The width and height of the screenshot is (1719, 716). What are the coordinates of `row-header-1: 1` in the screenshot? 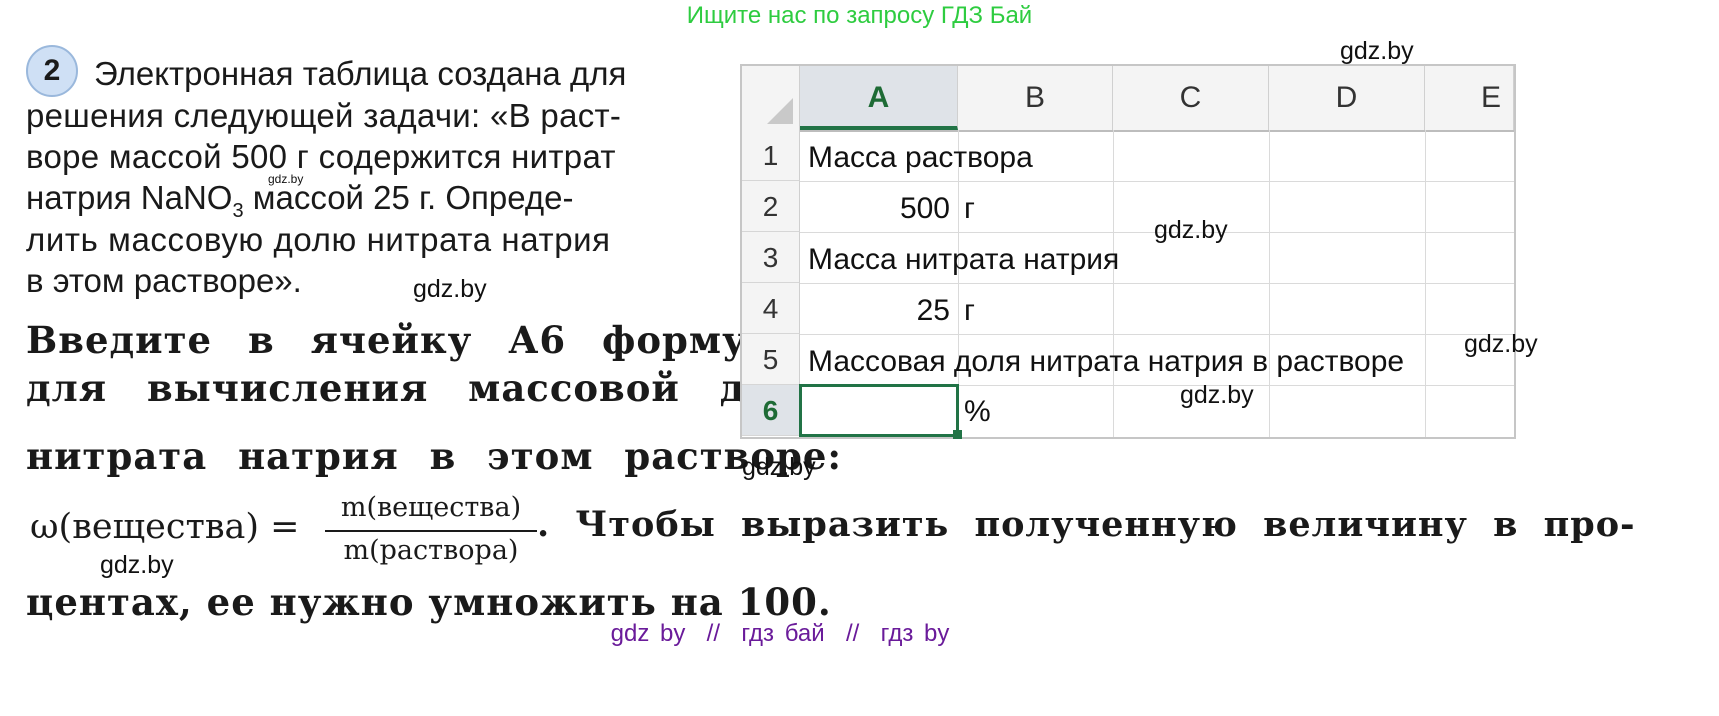 It's located at (771, 155).